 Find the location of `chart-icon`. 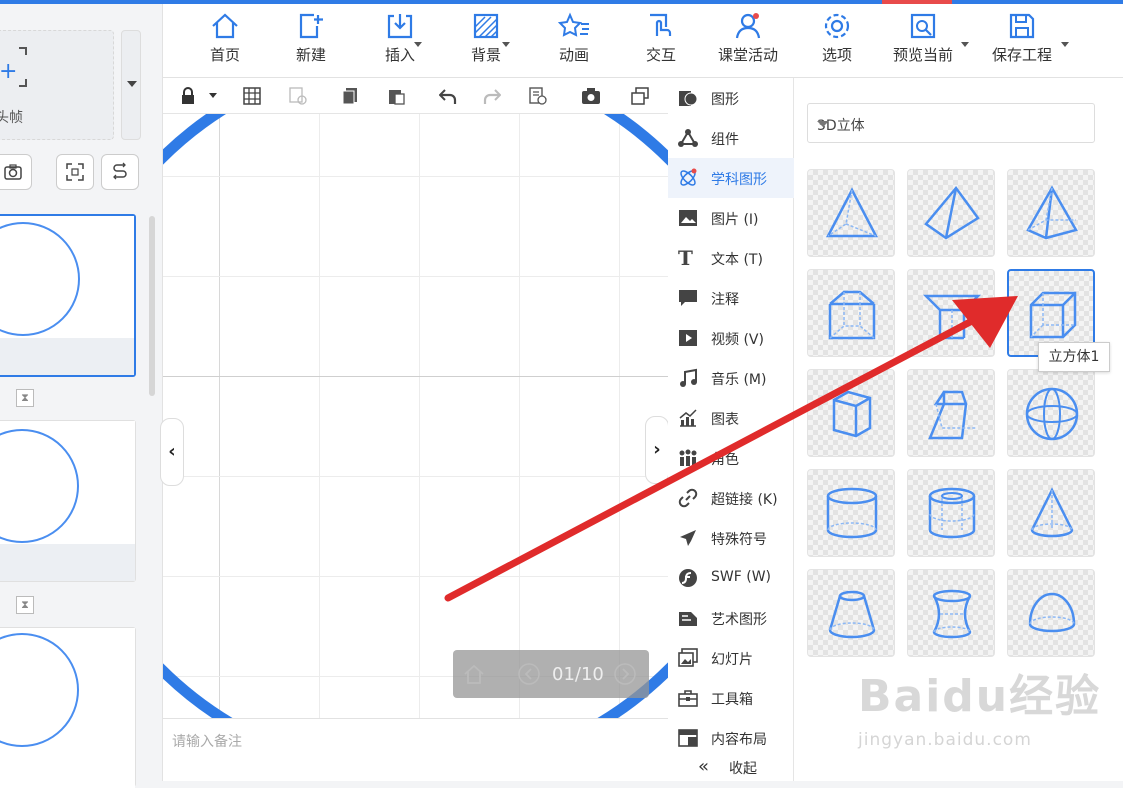

chart-icon is located at coordinates (688, 418).